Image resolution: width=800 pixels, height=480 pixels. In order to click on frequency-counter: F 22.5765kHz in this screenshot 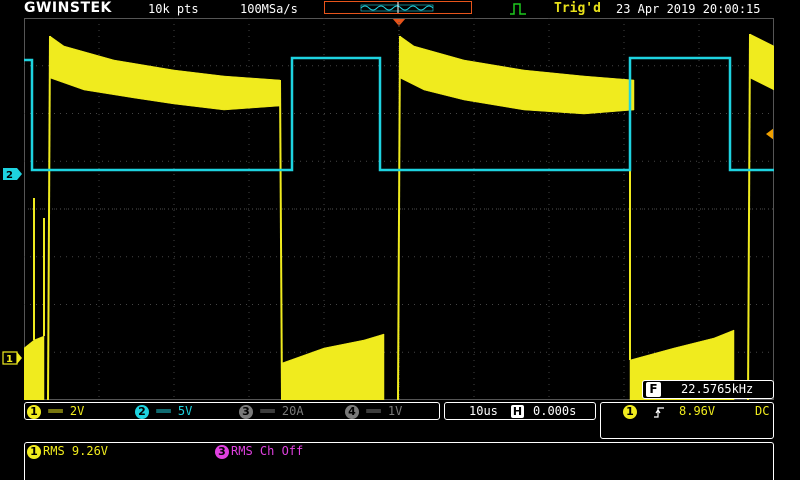, I will do `click(708, 389)`.